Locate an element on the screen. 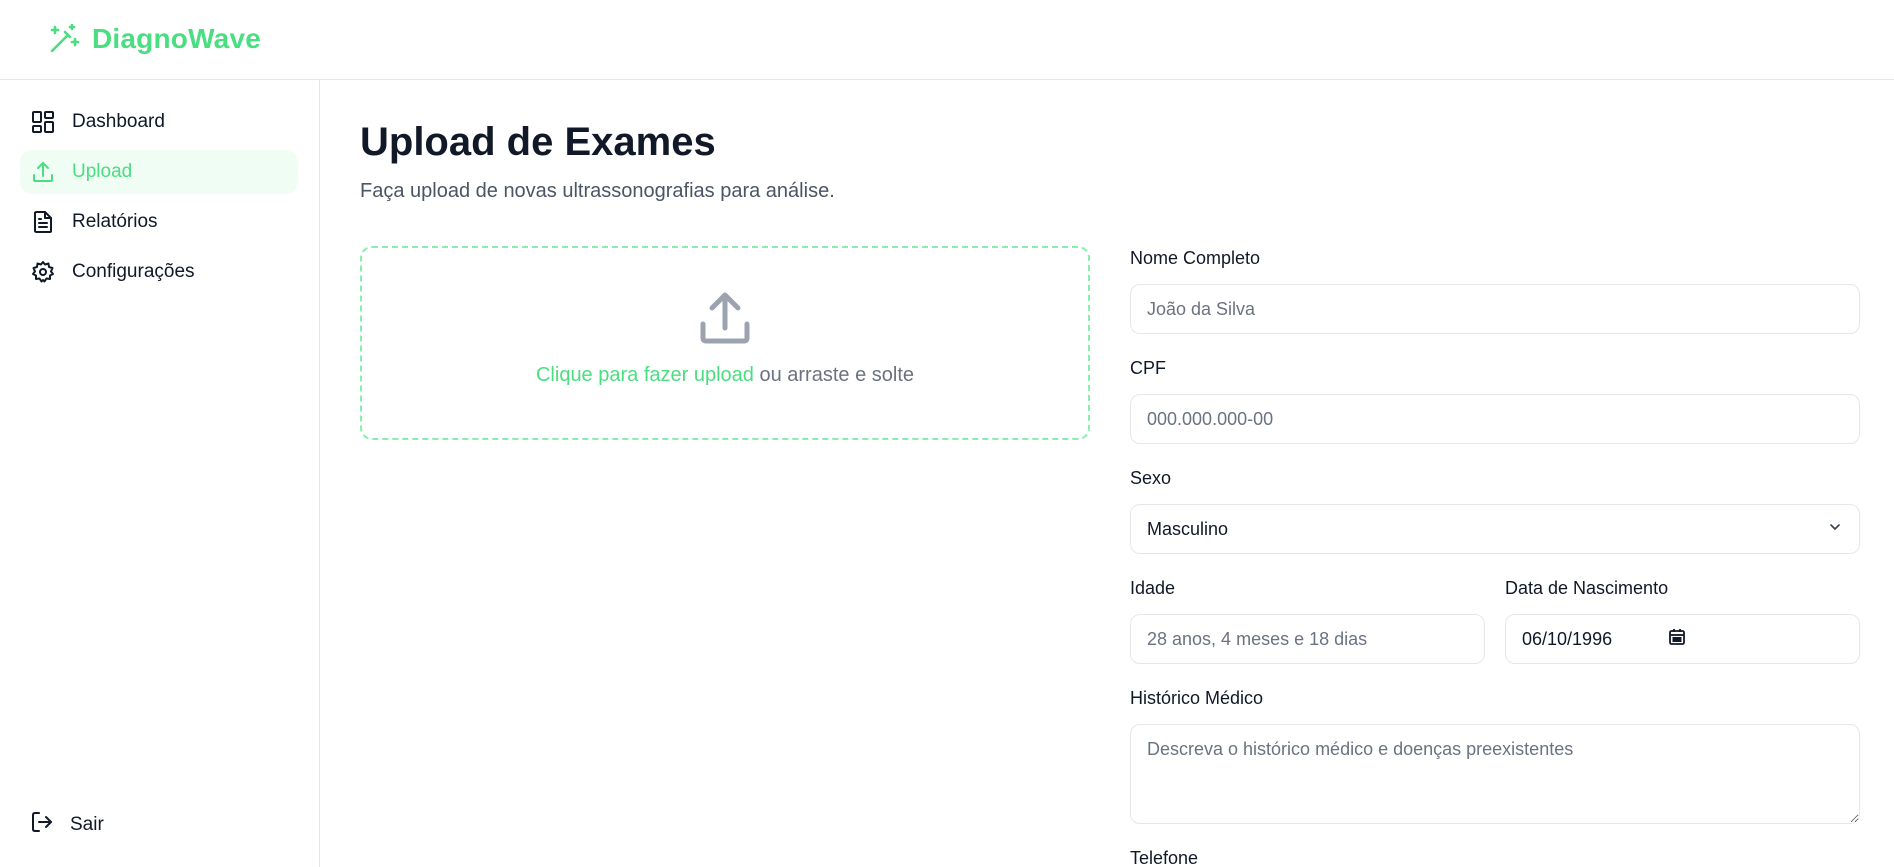 This screenshot has height=867, width=1894. logout-label: Sair is located at coordinates (87, 824).